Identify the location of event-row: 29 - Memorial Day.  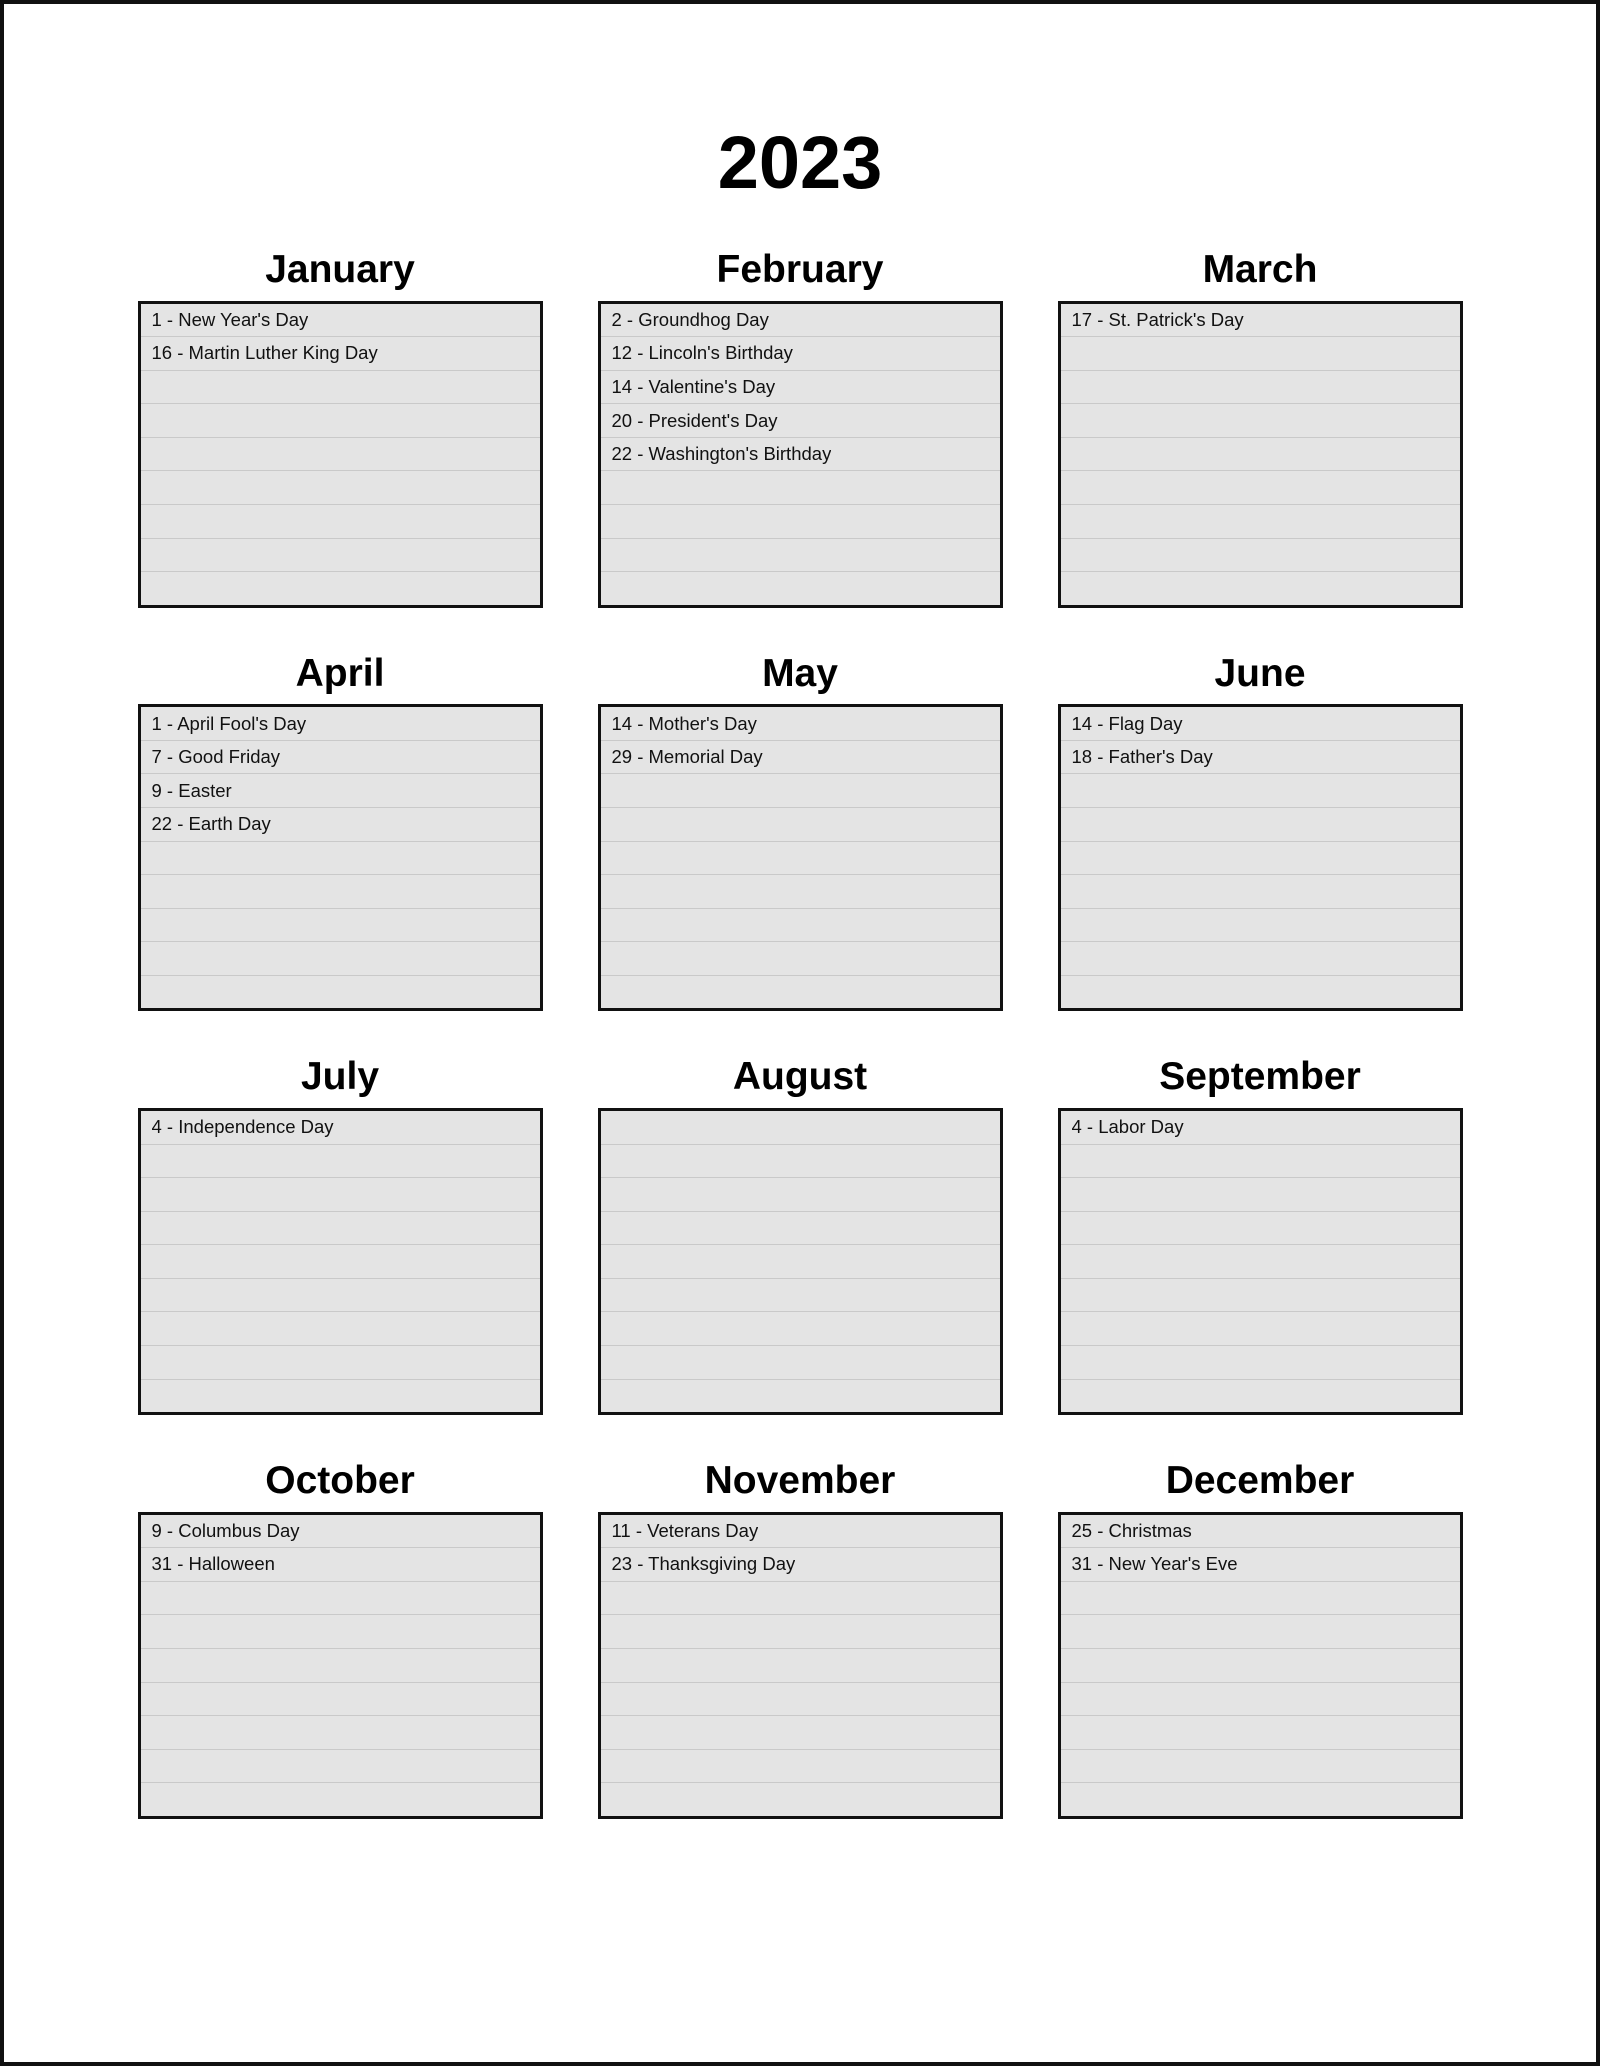
(800, 757).